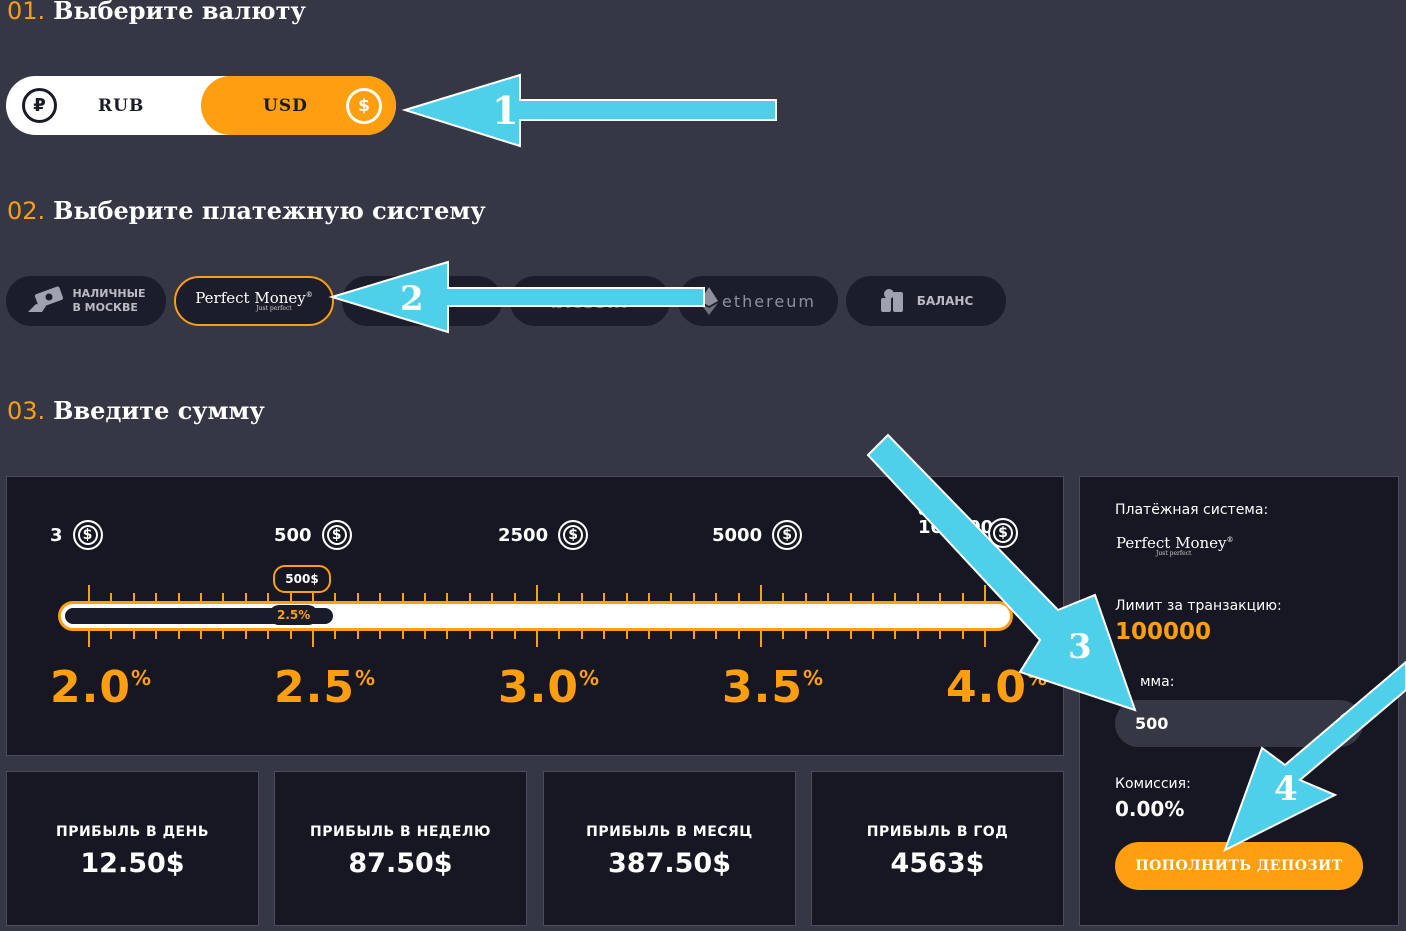  Describe the element at coordinates (302, 579) in the screenshot. I see `slider-amount-bubble: 500$` at that location.